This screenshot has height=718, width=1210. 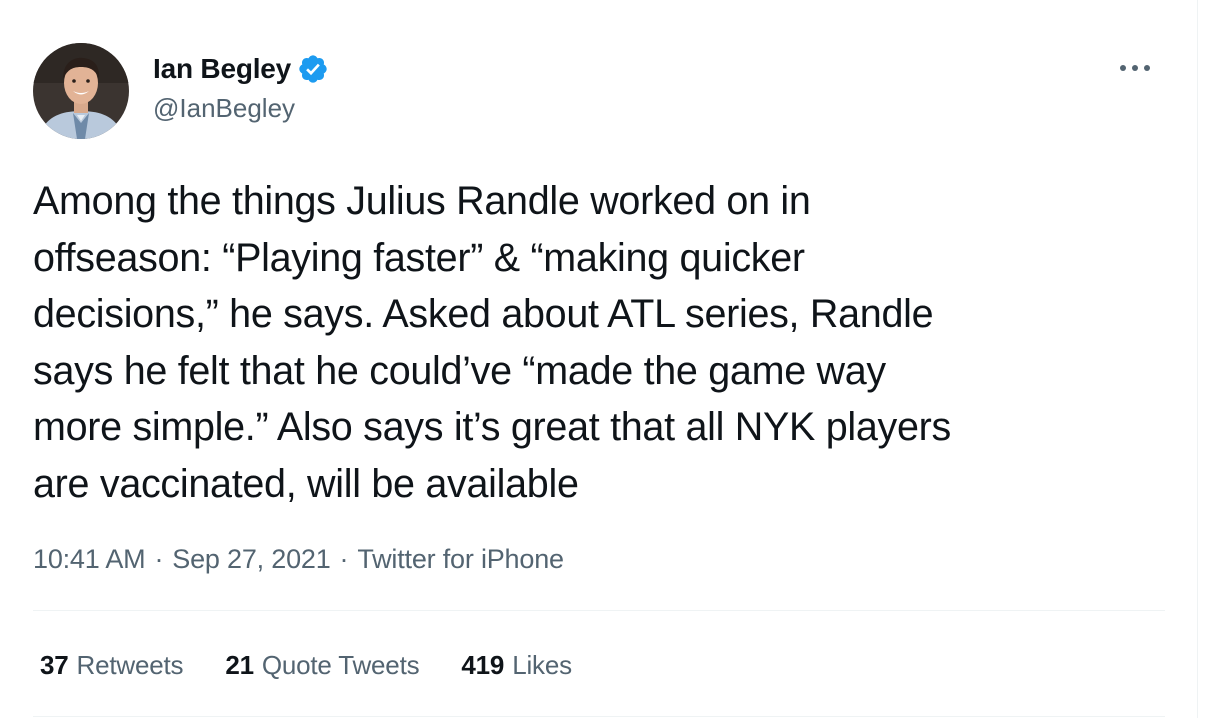 What do you see at coordinates (340, 664) in the screenshot?
I see `quote-tweets-label: Quote Tweets` at bounding box center [340, 664].